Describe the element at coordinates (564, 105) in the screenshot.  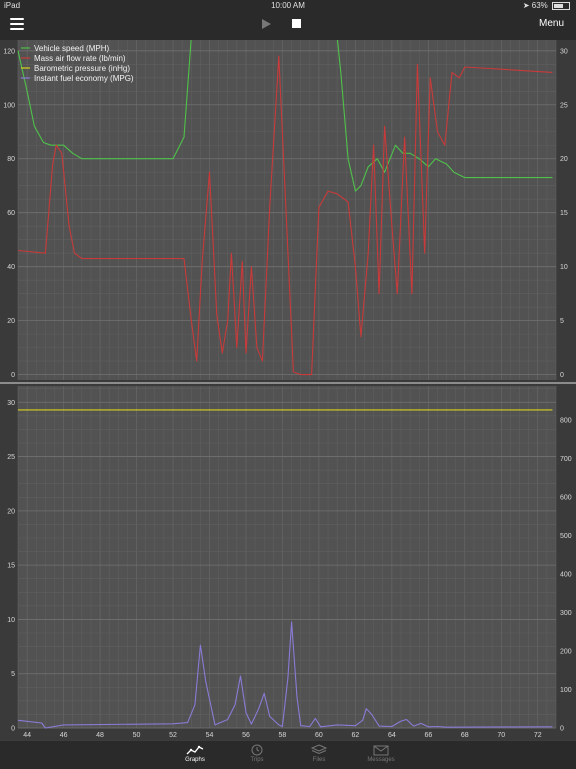
I see `right-axis-top-tick-label: 25` at that location.